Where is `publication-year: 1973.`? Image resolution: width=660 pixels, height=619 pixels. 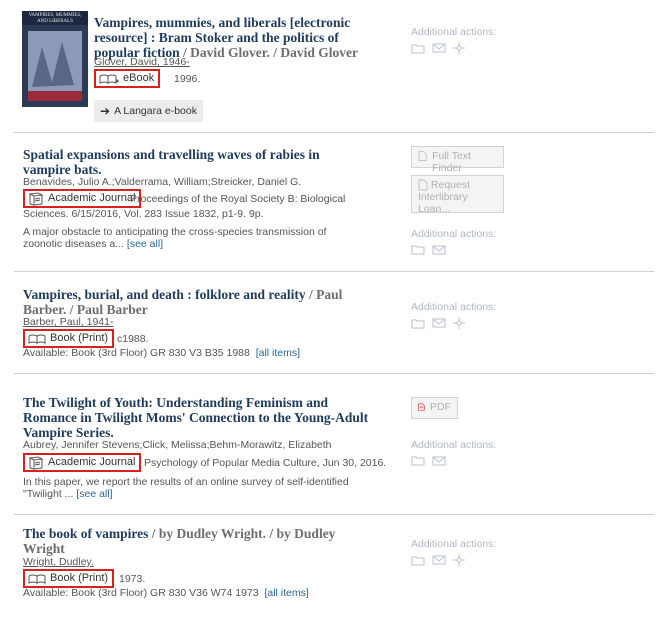
publication-year: 1973. is located at coordinates (132, 579).